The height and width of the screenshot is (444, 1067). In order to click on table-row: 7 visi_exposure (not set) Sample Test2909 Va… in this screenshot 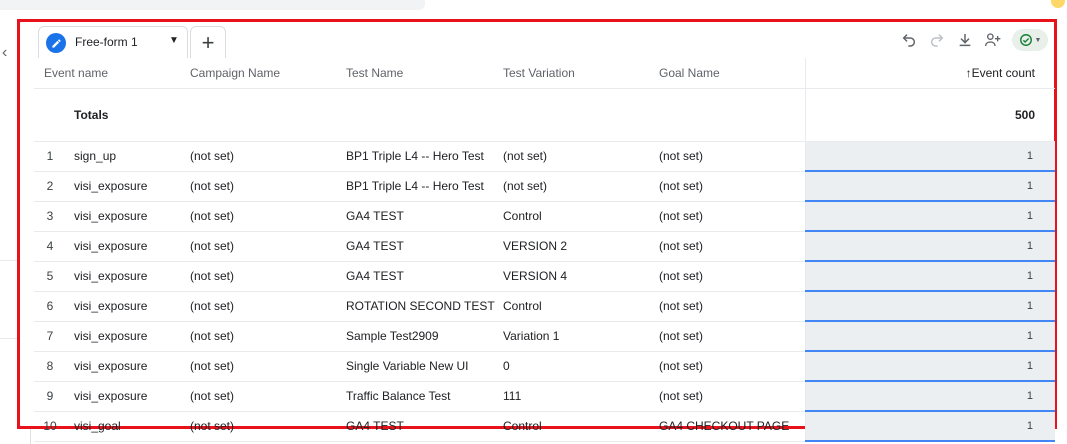, I will do `click(544, 336)`.